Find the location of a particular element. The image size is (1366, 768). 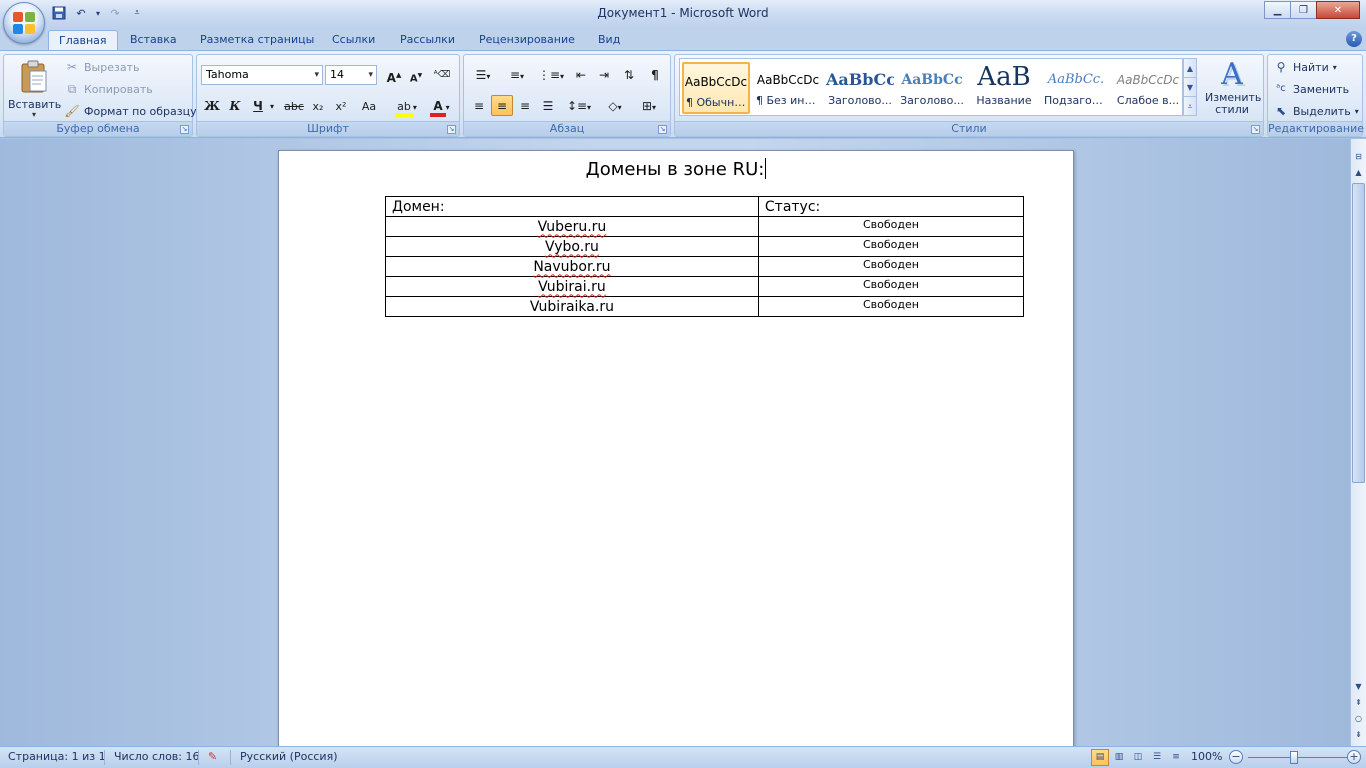

style-title: AaB Название is located at coordinates (1004, 88).